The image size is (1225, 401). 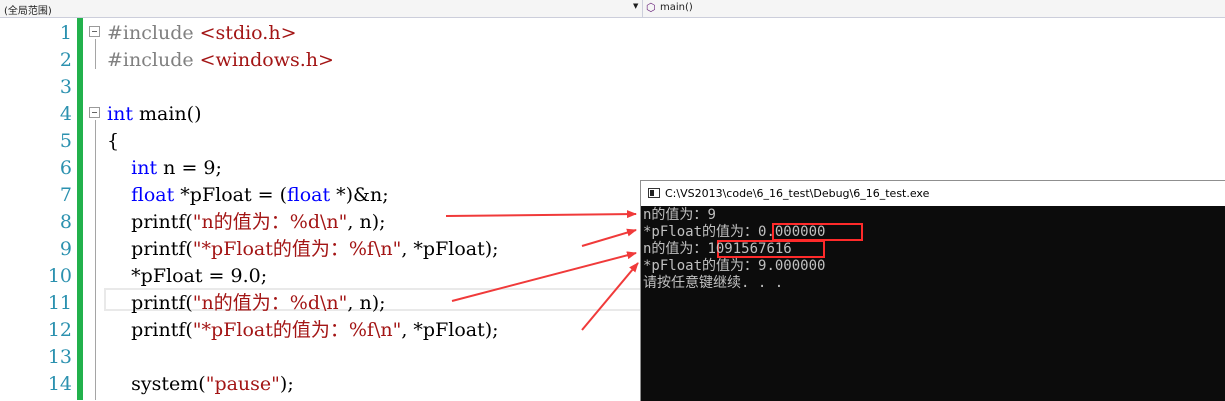 I want to click on code-token: *pFloat = 9.0;, so click(x=187, y=276).